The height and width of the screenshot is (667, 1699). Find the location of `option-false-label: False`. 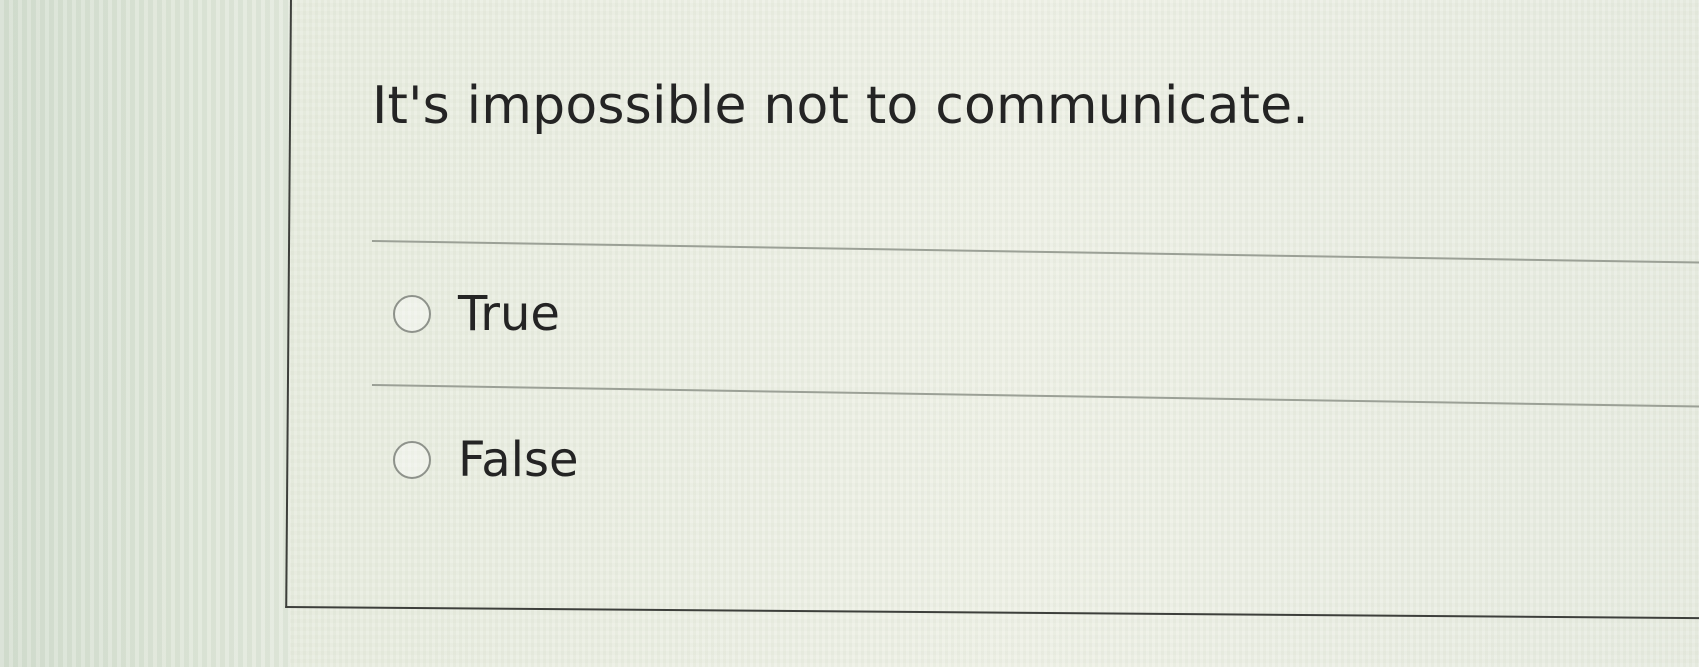

option-false-label: False is located at coordinates (518, 460).